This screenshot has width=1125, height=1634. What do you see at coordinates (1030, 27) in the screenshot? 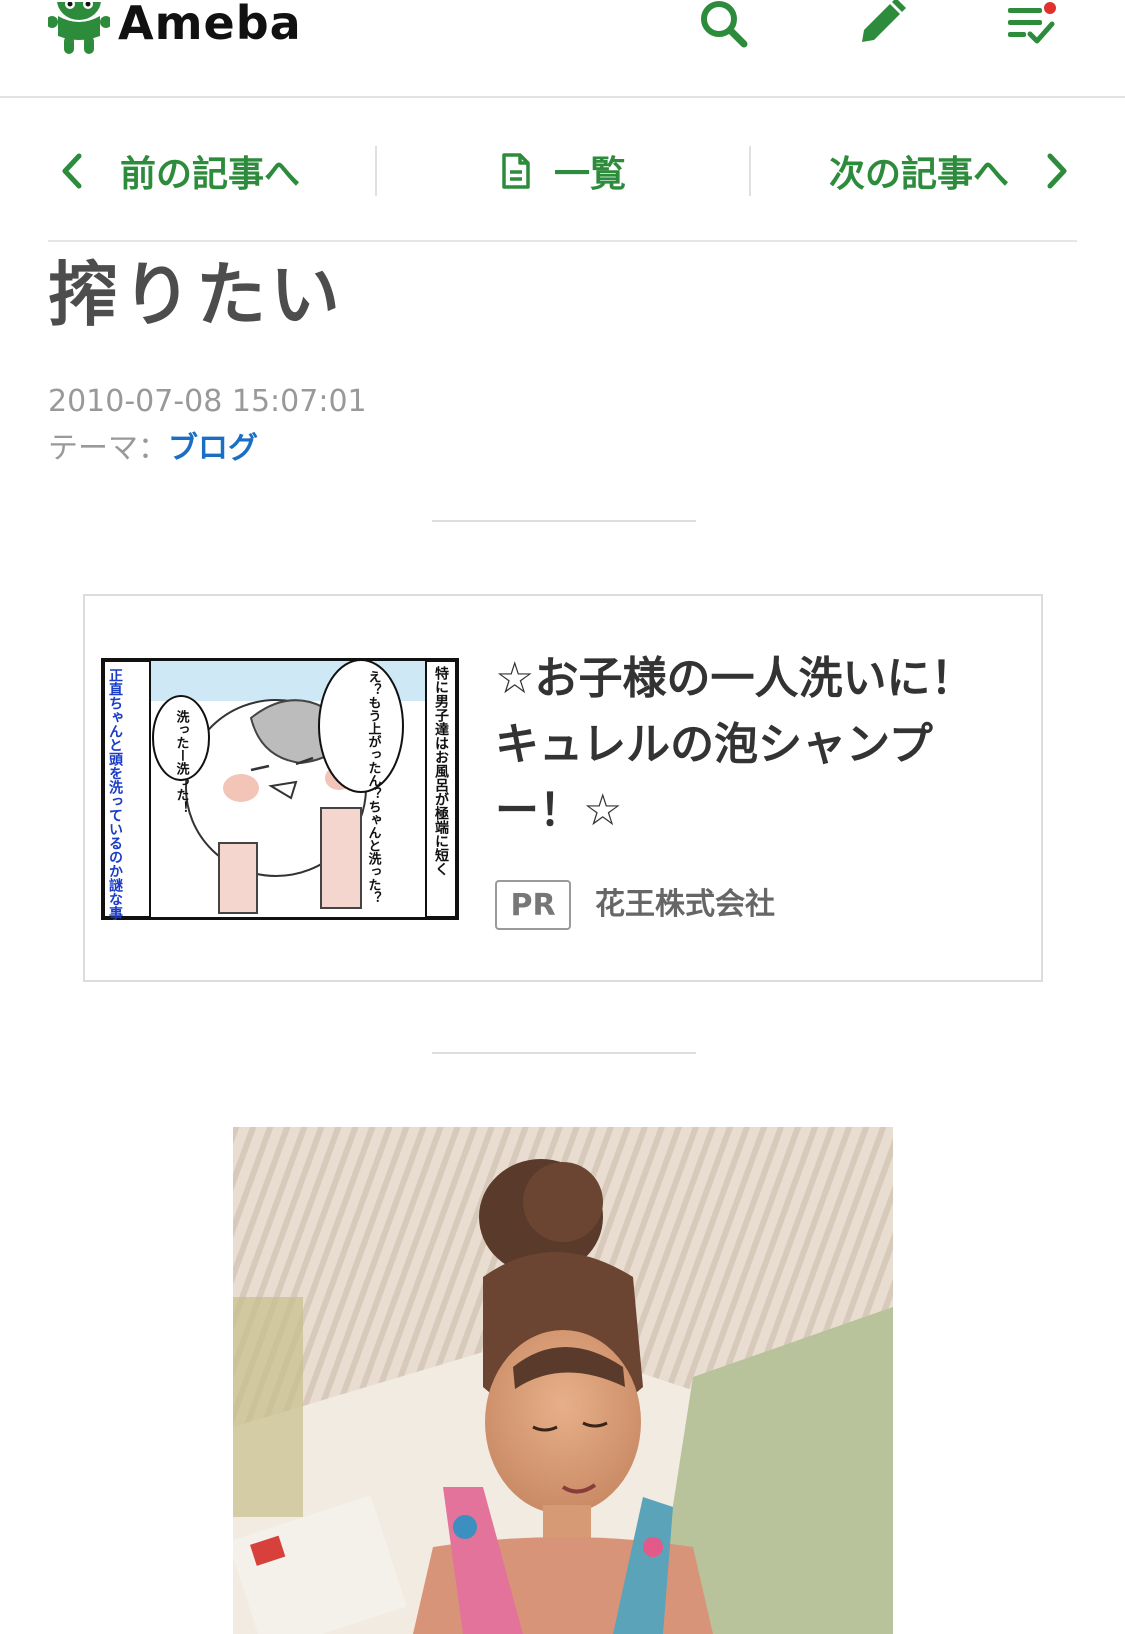
I see `feed-button` at bounding box center [1030, 27].